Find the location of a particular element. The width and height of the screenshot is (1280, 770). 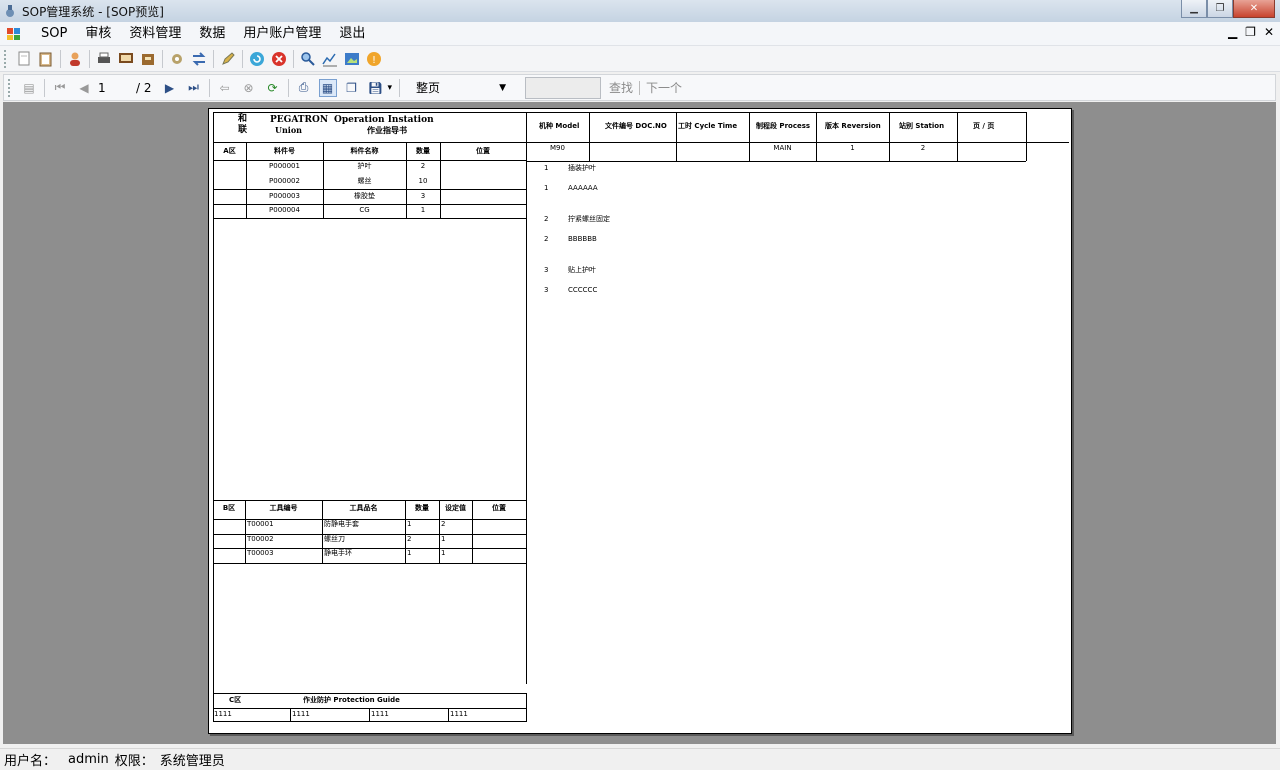

page-setup-icon: ❐ is located at coordinates (352, 88).